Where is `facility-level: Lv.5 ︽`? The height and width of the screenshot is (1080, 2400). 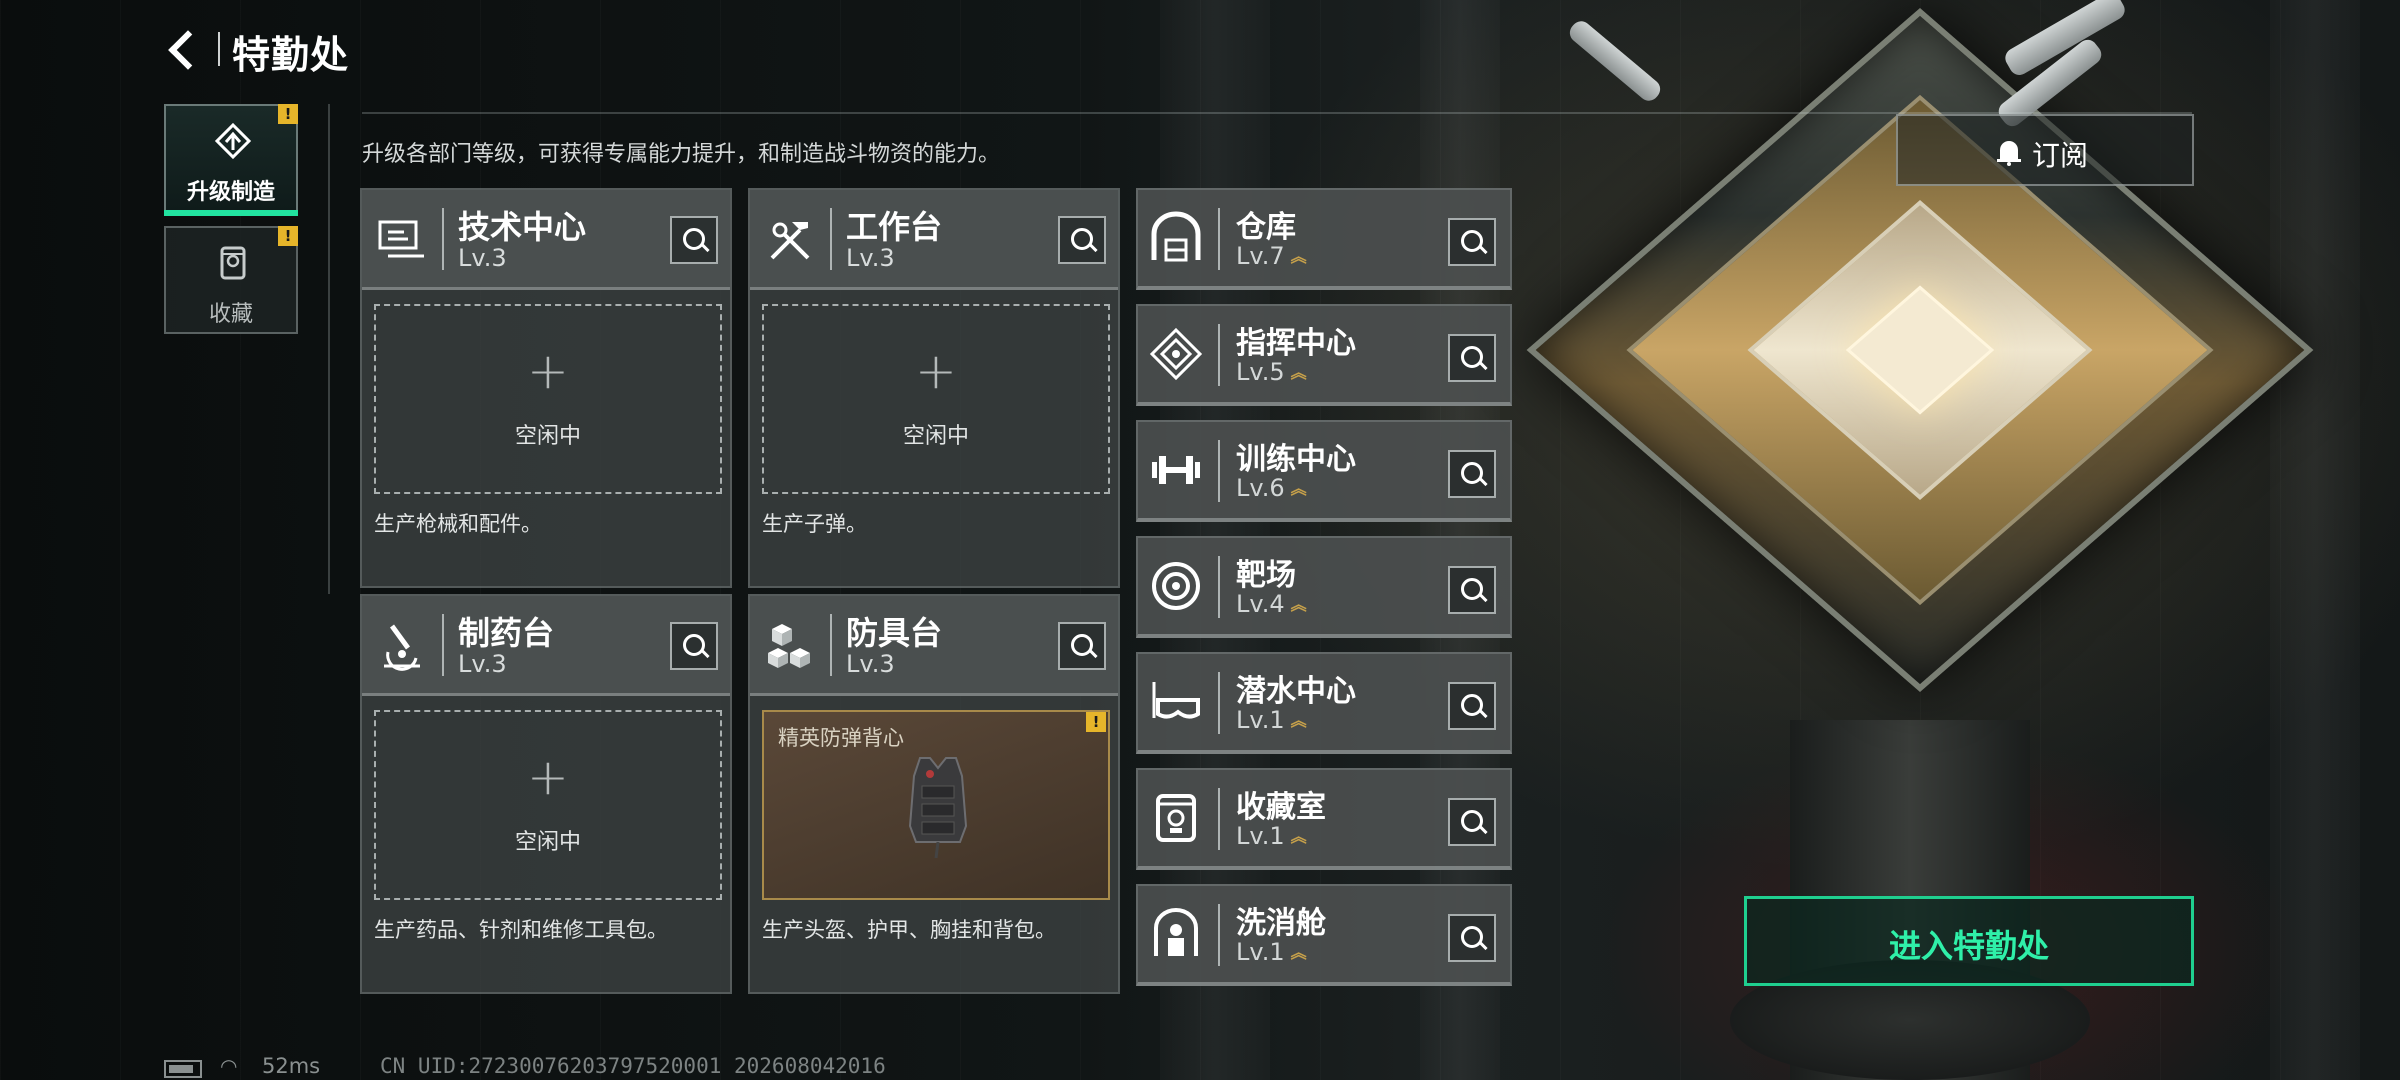
facility-level: Lv.5 ︽ is located at coordinates (1271, 372).